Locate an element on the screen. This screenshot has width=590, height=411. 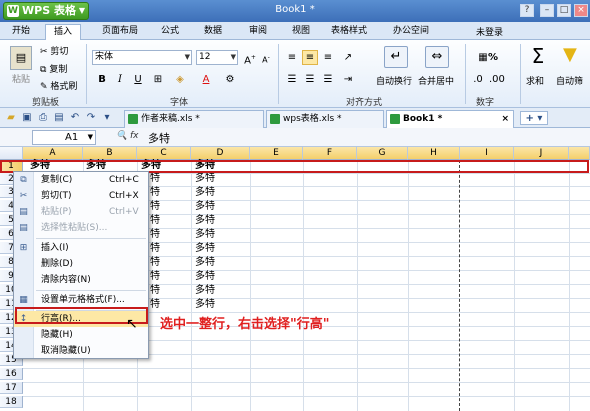
minimize-button: – is located at coordinates (547, 10).